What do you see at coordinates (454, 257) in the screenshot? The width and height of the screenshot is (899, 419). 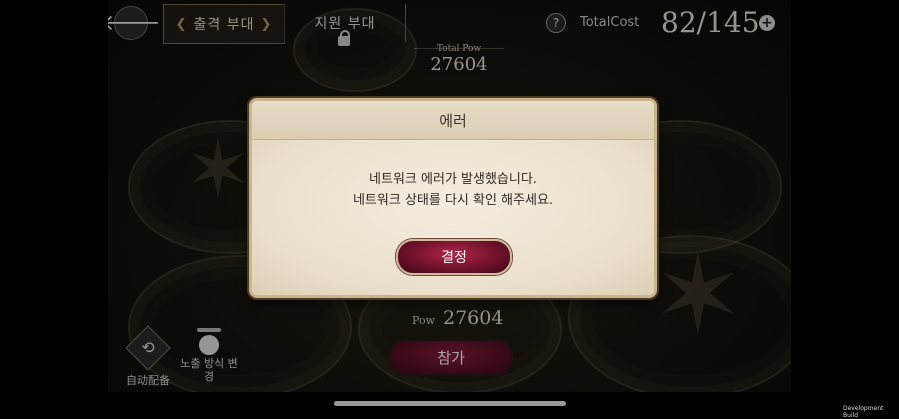 I see `confirm-button: 결정` at bounding box center [454, 257].